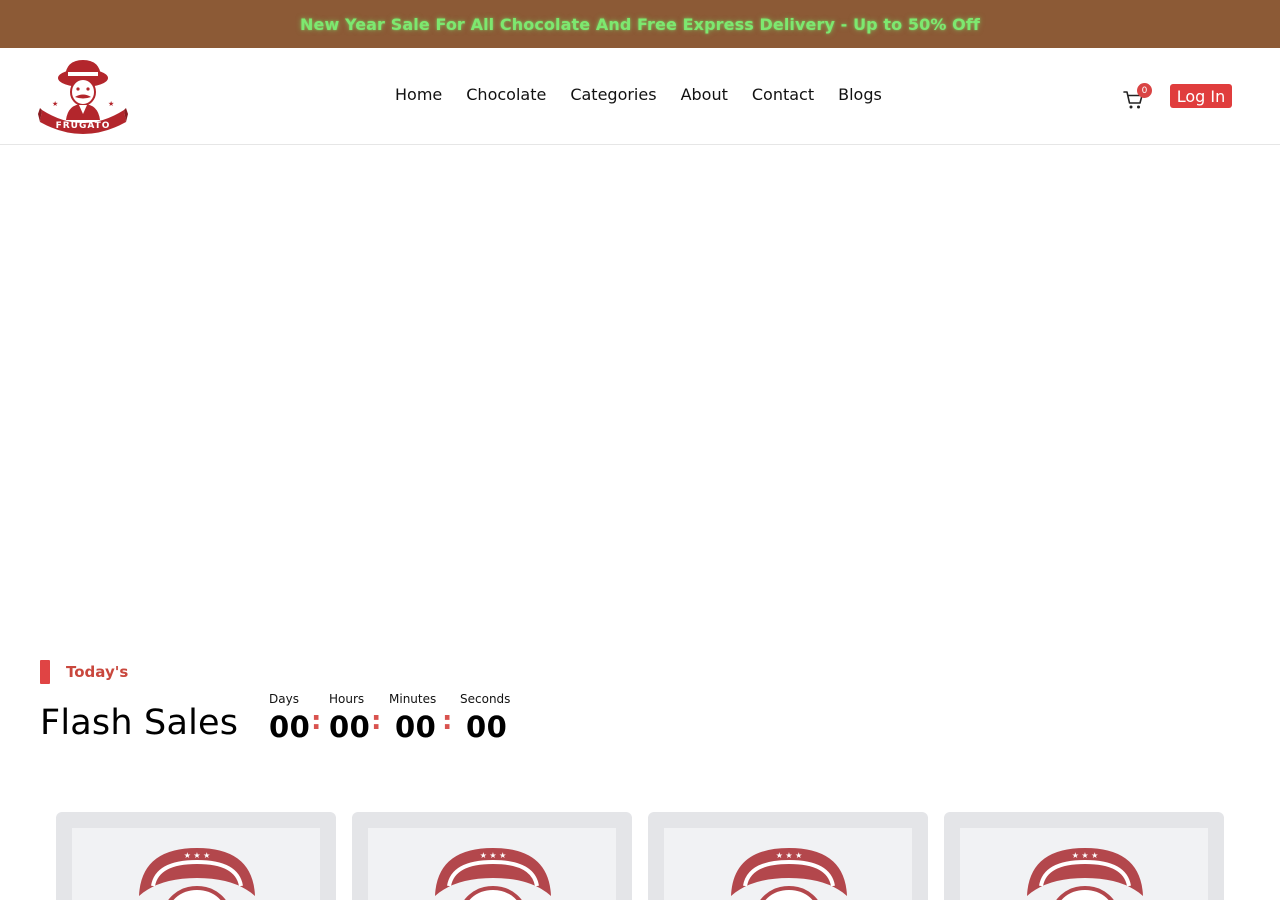 Image resolution: width=1280 pixels, height=900 pixels. I want to click on nav-contact: Contact, so click(783, 94).